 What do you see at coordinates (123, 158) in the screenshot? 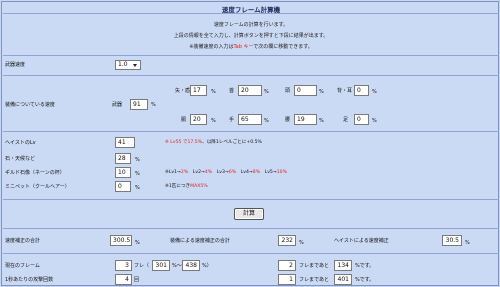
I see `attack-bonus-input: 28` at bounding box center [123, 158].